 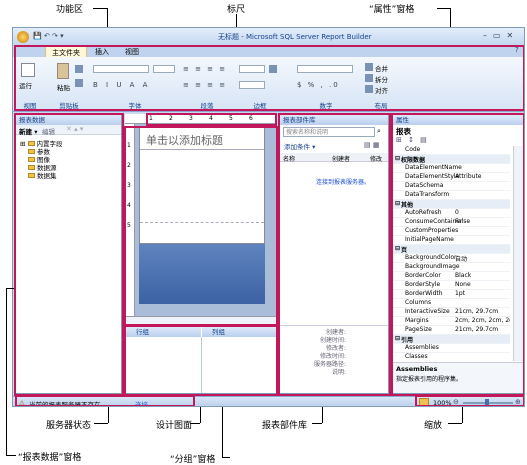 What do you see at coordinates (23, 37) in the screenshot?
I see `app-logo-icon` at bounding box center [23, 37].